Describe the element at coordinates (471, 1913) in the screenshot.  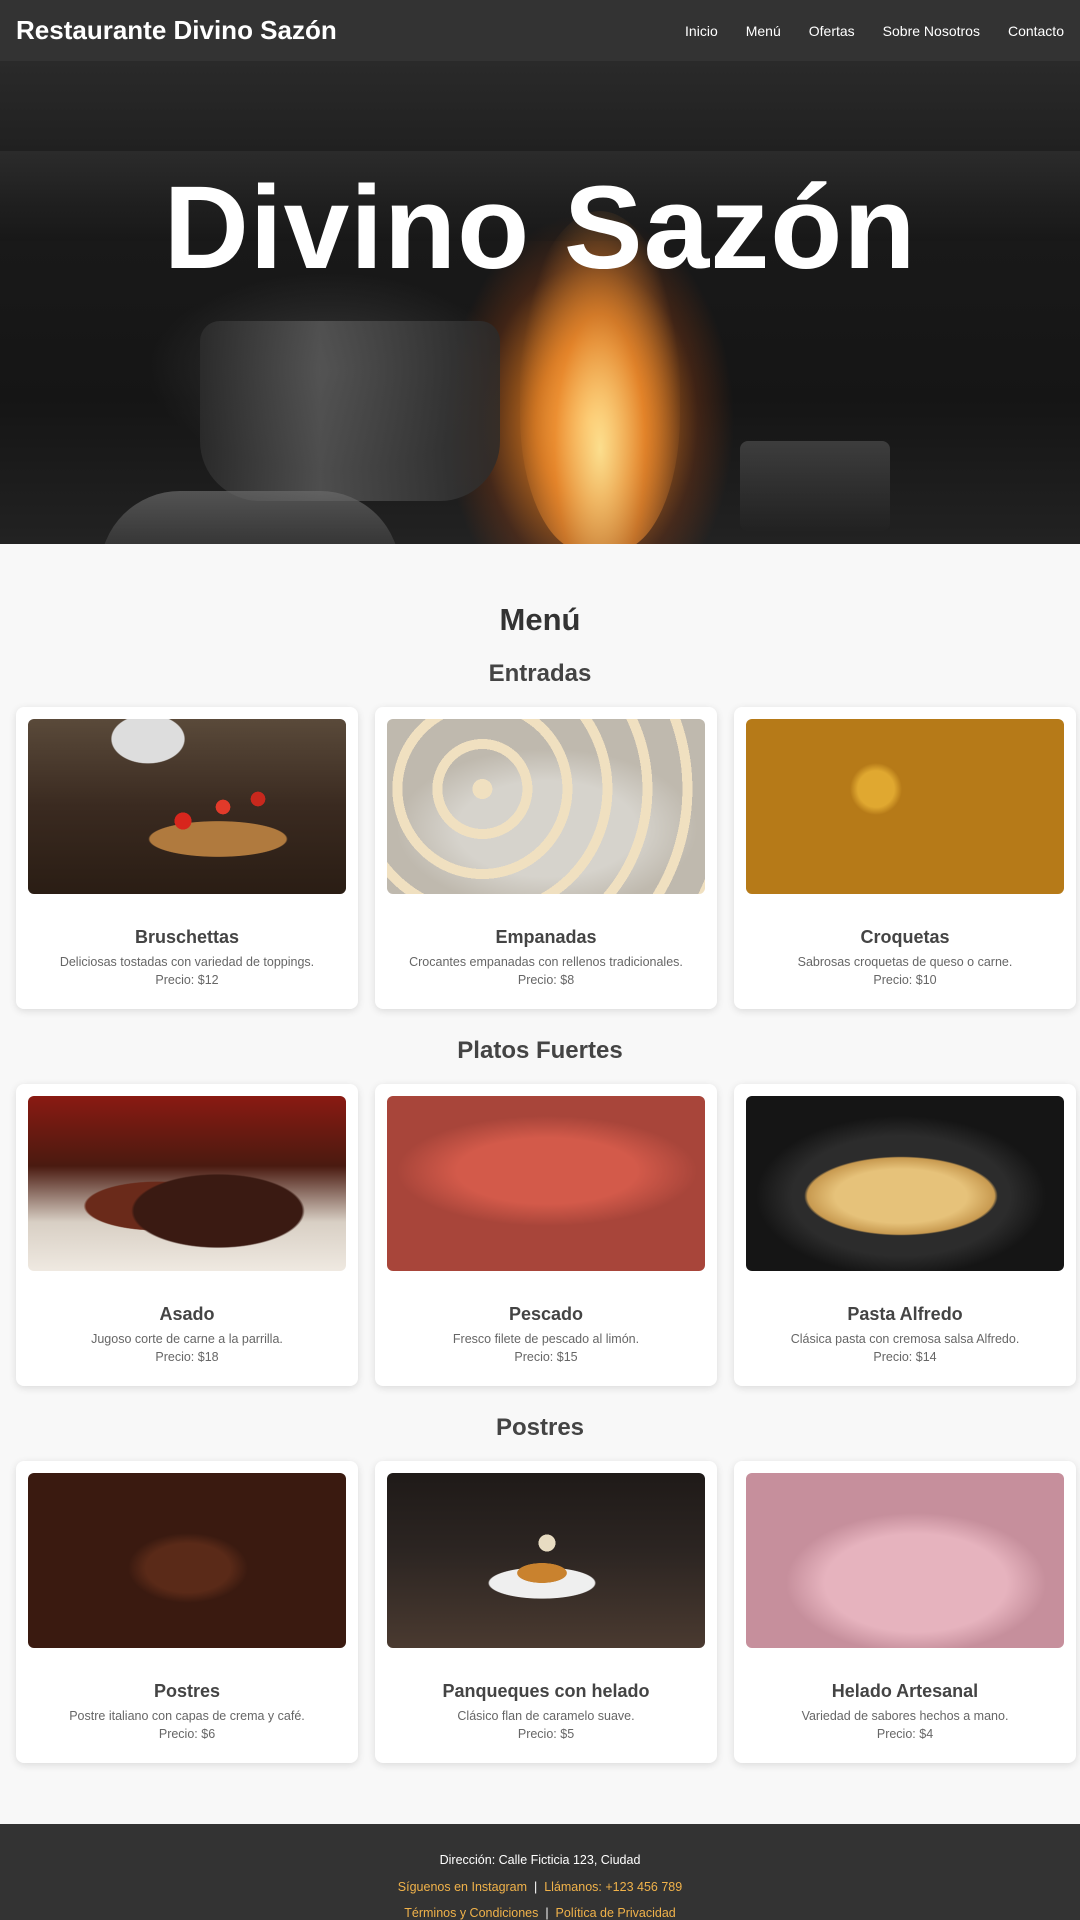
I see `terms-link: Términos y Condiciones` at that location.